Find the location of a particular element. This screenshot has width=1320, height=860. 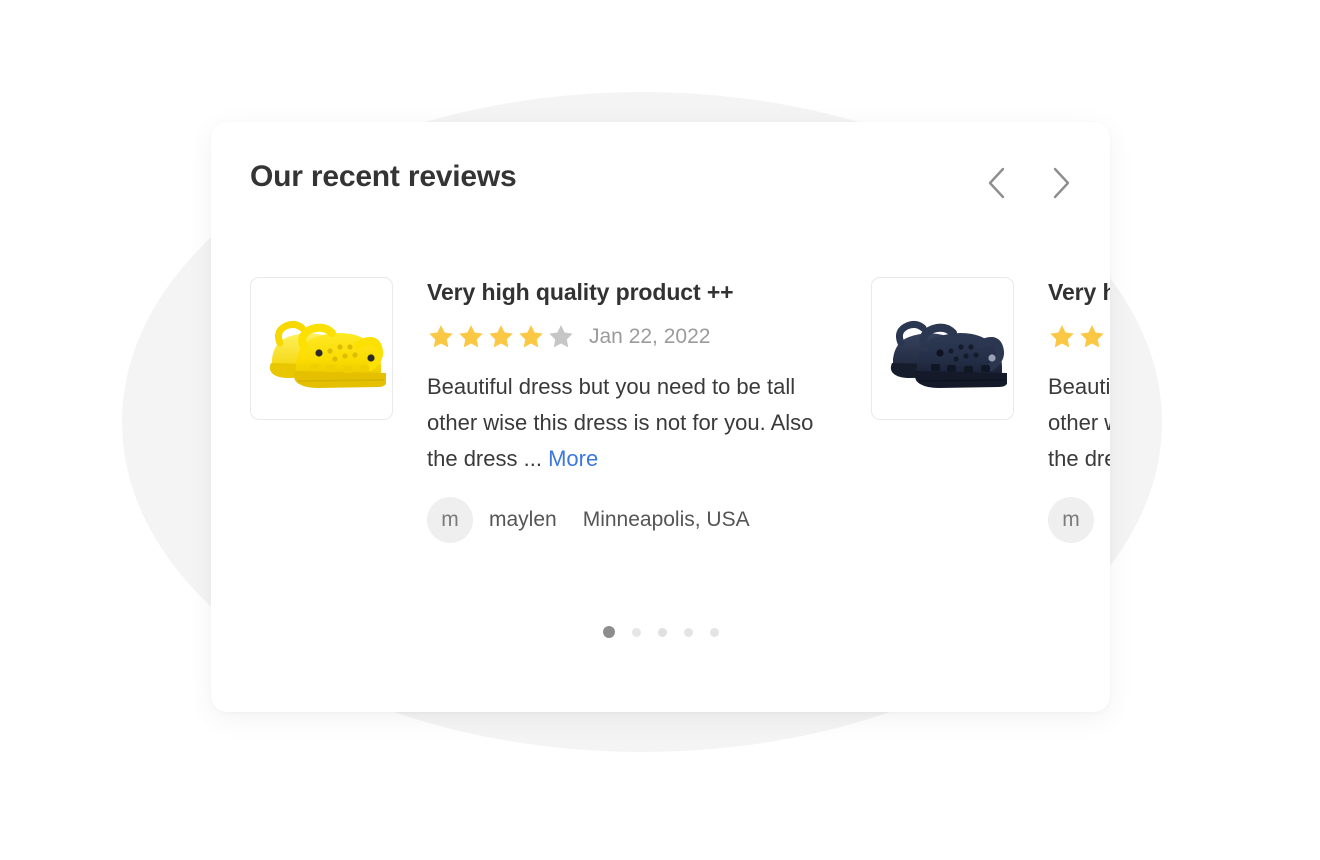

navy-clog-shoe-image is located at coordinates (943, 349).